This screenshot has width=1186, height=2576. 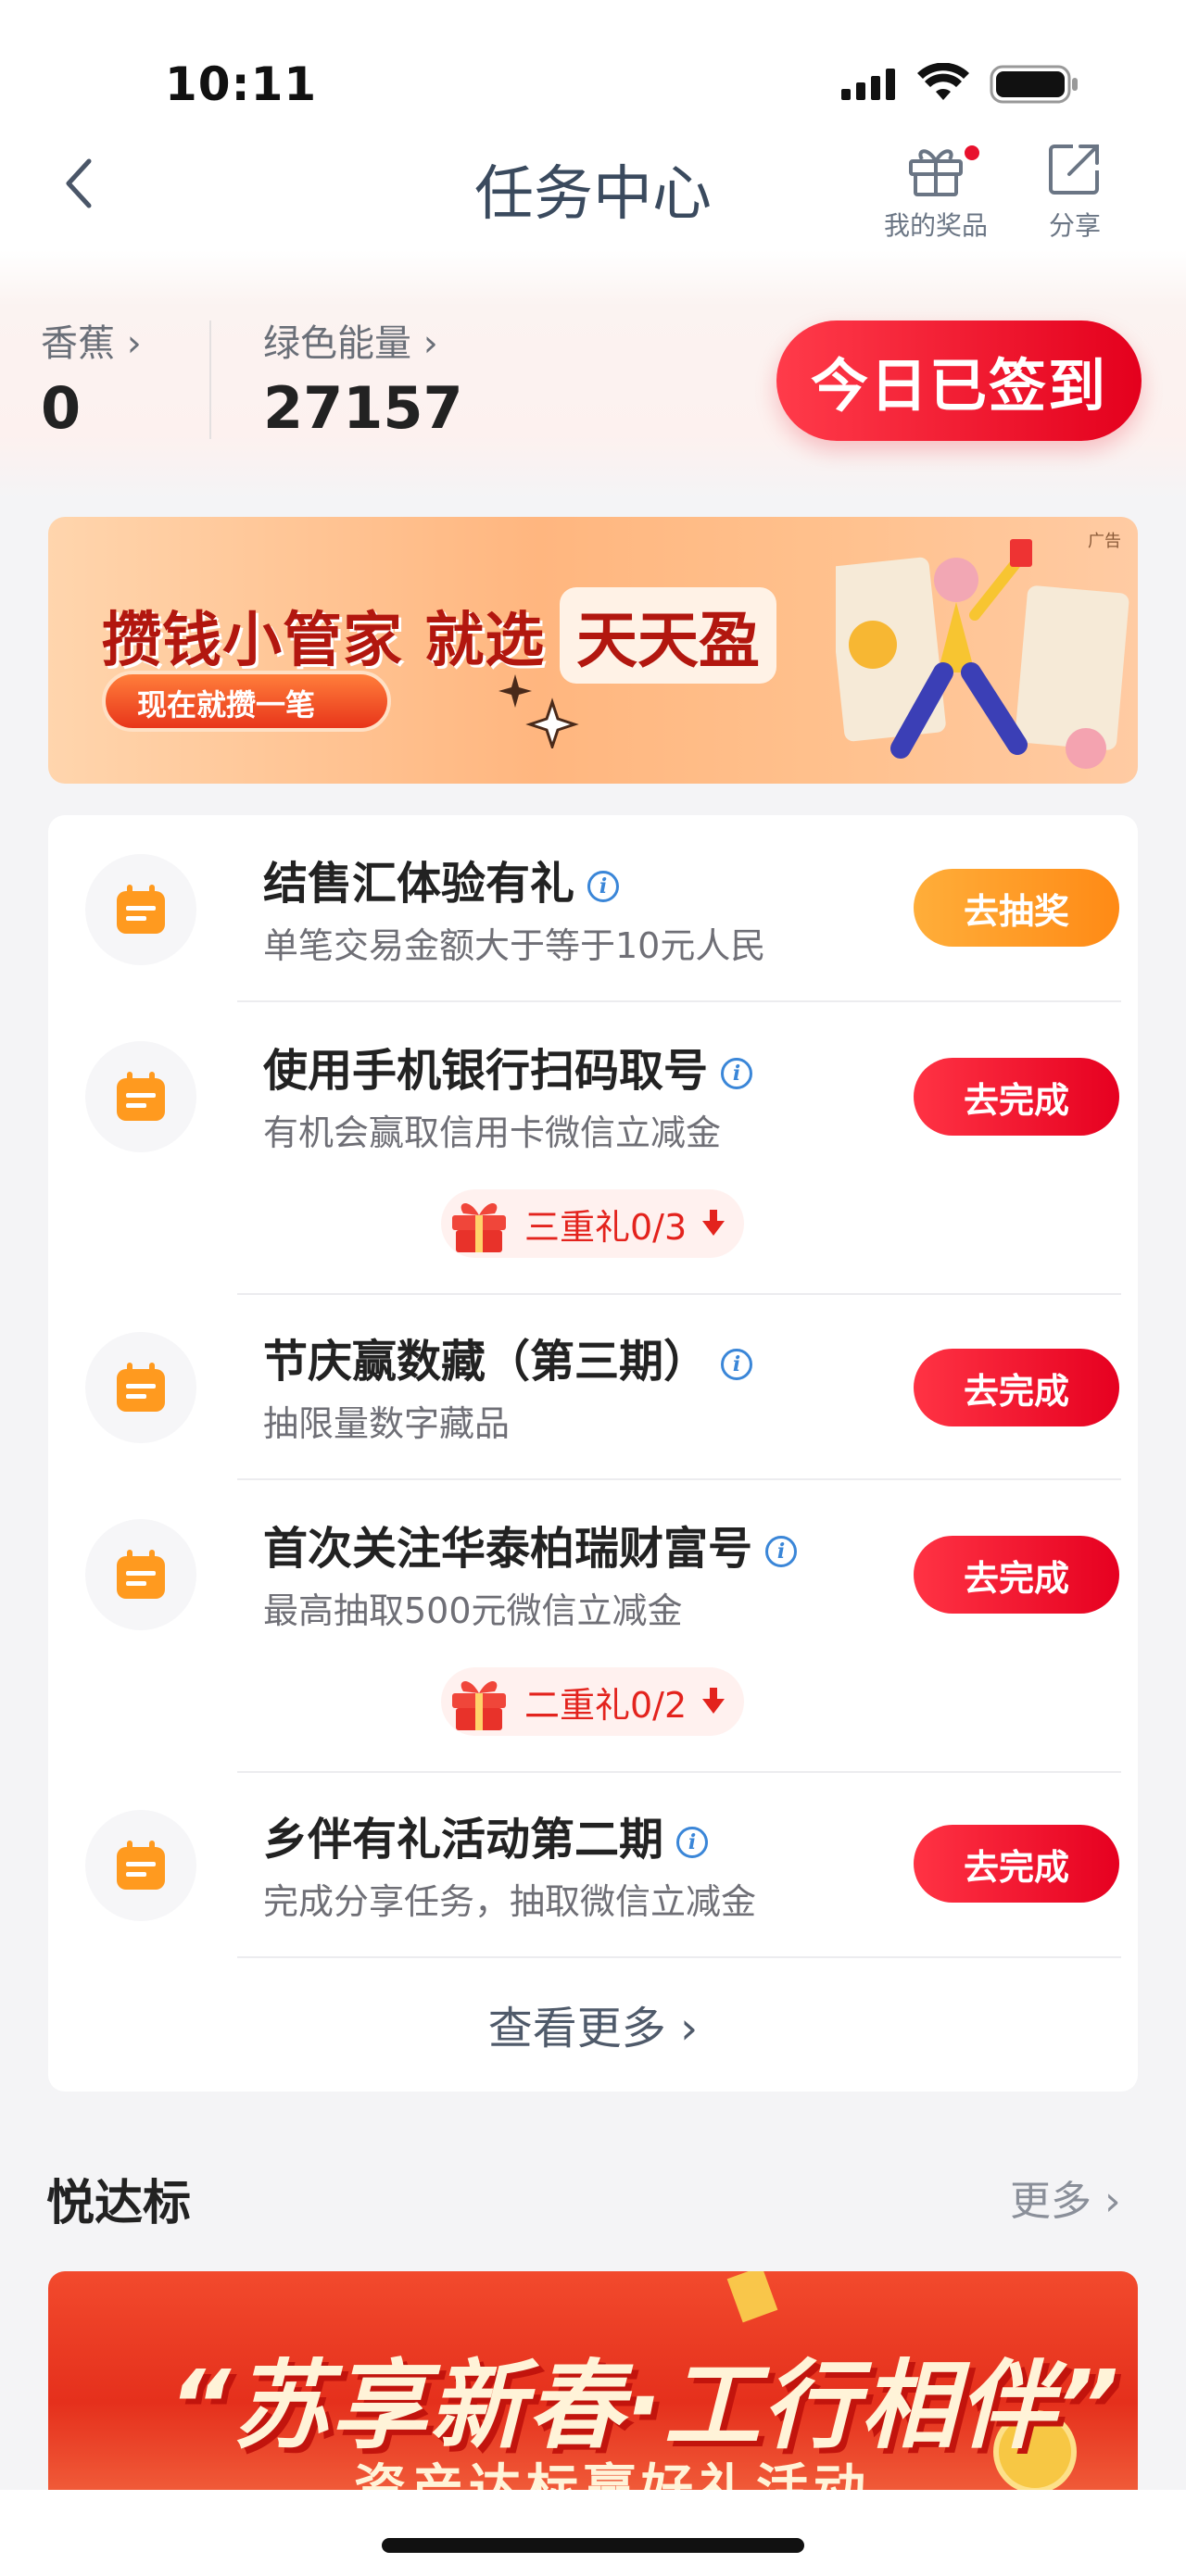 What do you see at coordinates (593, 2545) in the screenshot?
I see `home-indicator` at bounding box center [593, 2545].